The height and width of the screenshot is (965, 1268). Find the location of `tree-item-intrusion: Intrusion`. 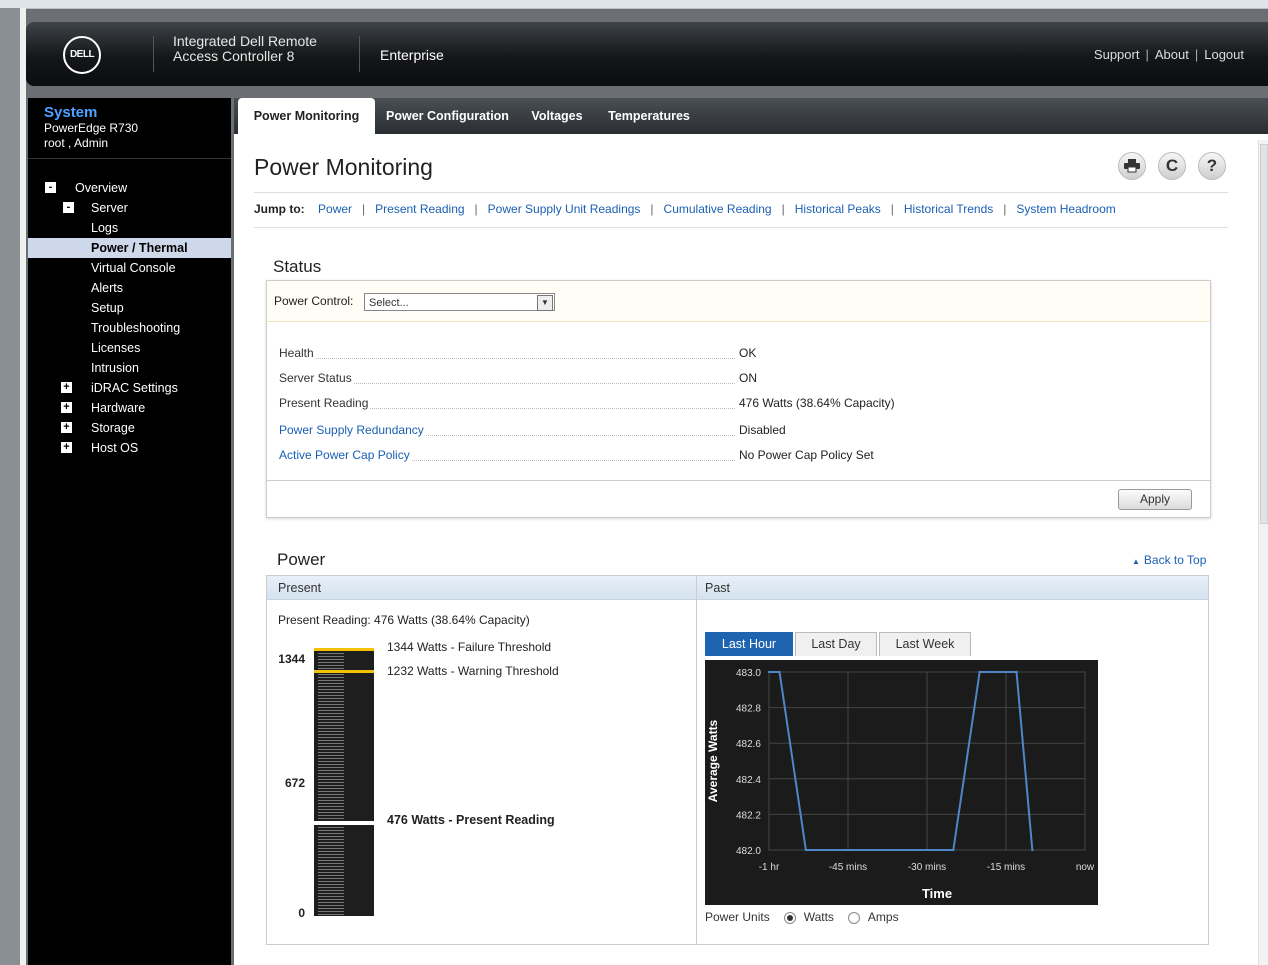

tree-item-intrusion: Intrusion is located at coordinates (129, 368).